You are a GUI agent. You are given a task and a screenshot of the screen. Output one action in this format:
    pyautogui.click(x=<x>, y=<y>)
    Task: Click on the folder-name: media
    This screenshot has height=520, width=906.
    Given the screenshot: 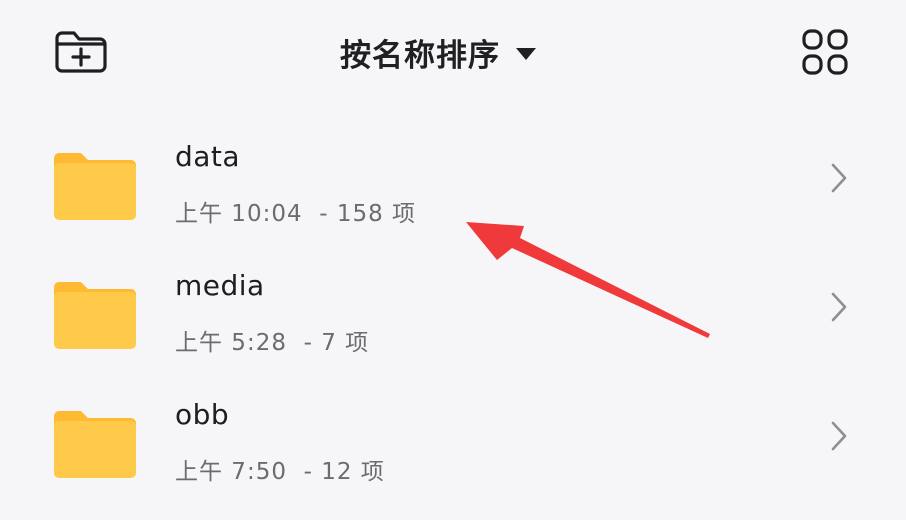 What is the action you would take?
    pyautogui.click(x=220, y=285)
    